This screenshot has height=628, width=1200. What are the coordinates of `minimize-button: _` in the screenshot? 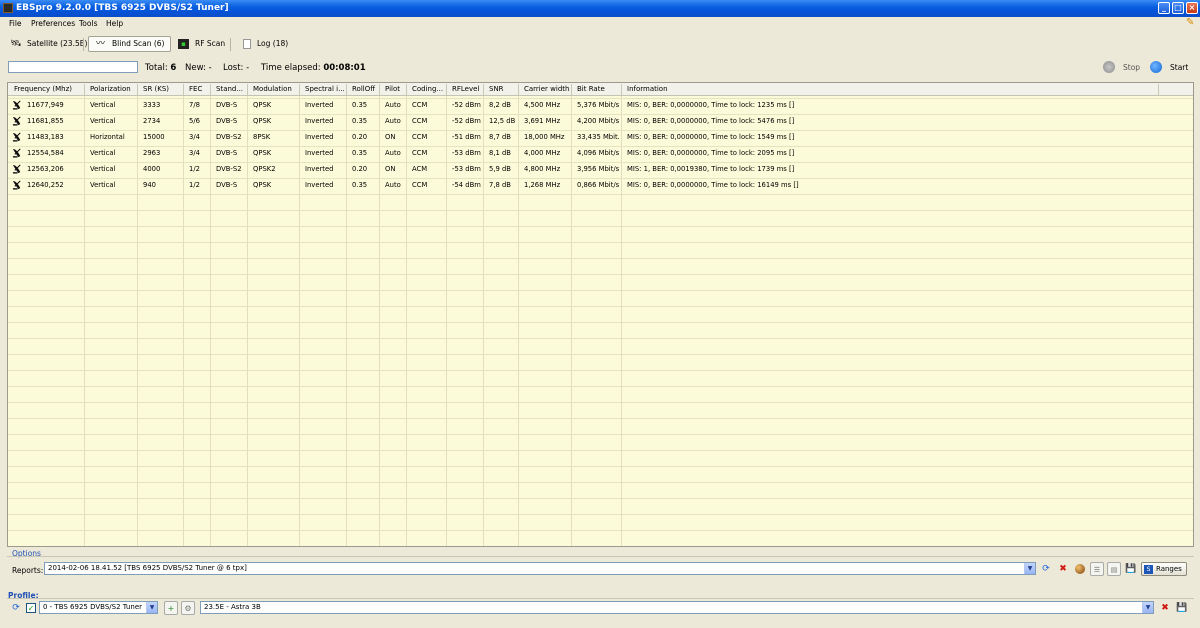 It's located at (1164, 8).